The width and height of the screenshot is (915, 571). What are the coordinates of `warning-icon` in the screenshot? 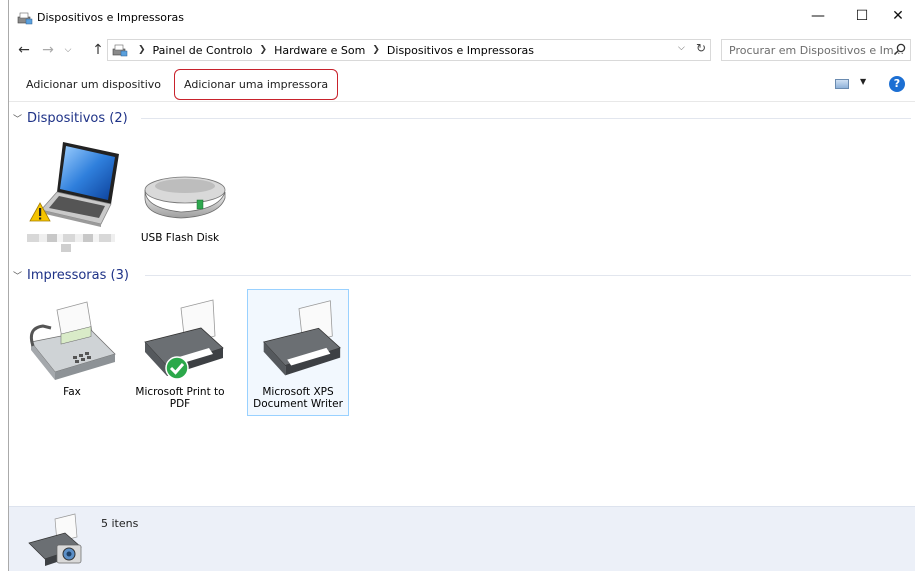 It's located at (40, 212).